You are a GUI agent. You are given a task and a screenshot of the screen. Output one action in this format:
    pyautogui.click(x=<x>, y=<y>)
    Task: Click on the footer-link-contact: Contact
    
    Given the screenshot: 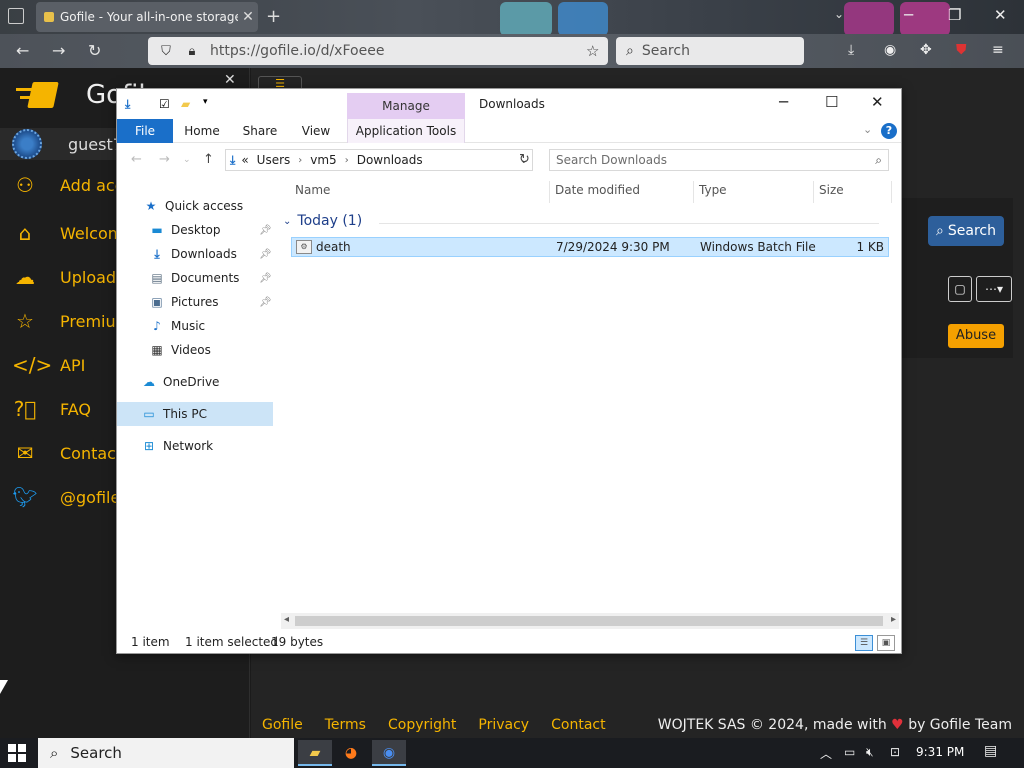 What is the action you would take?
    pyautogui.click(x=578, y=725)
    